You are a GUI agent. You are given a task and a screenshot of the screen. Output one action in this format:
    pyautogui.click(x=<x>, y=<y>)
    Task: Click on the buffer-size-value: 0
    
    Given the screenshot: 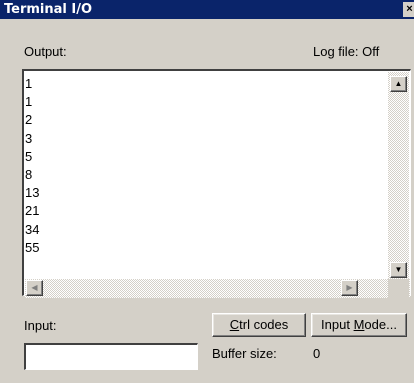 What is the action you would take?
    pyautogui.click(x=317, y=353)
    